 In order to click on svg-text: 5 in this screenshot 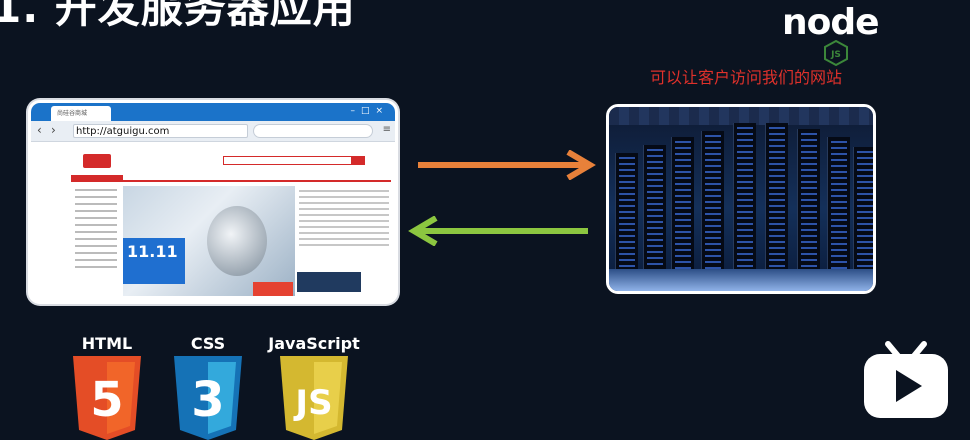, I will do `click(106, 400)`.